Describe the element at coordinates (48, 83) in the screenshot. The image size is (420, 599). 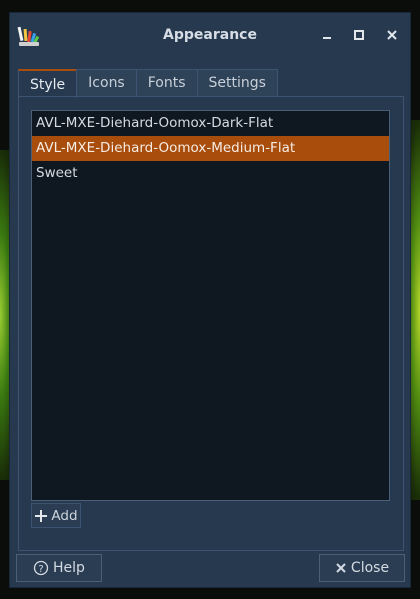
I see `tab-style: Style` at that location.